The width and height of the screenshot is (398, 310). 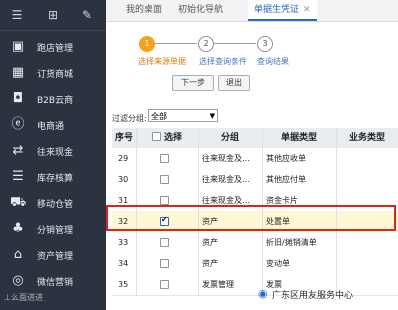 I want to click on tab-label: 我的桌面, so click(x=144, y=10).